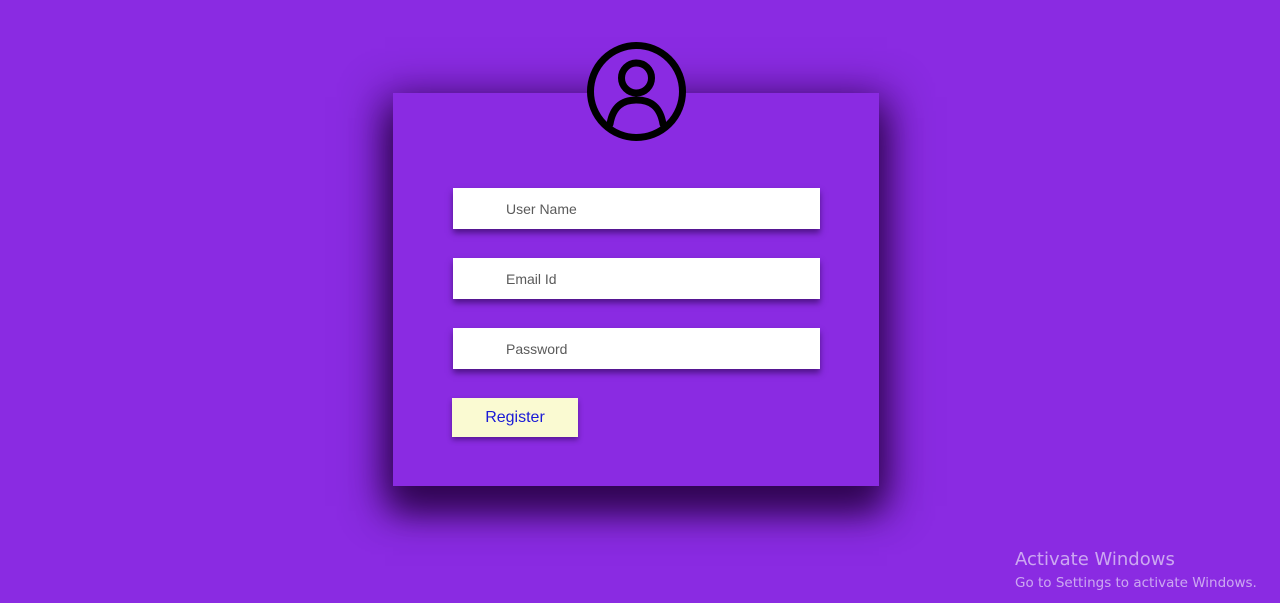 This screenshot has width=1280, height=603. I want to click on username-input, so click(636, 208).